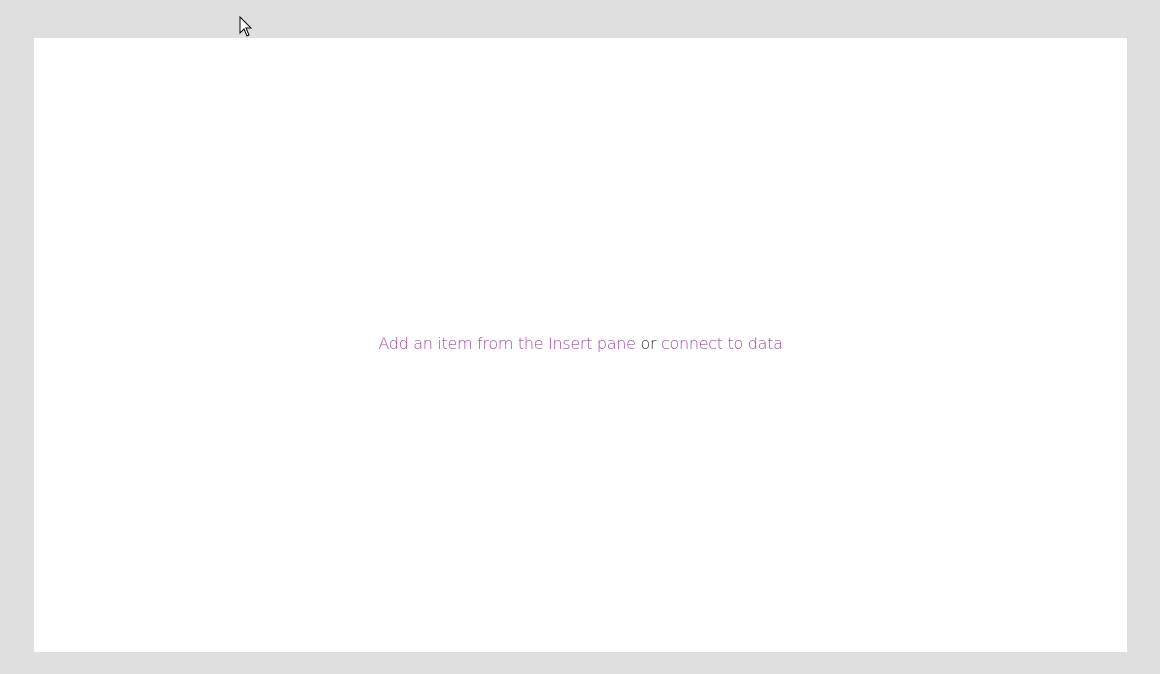 This screenshot has width=1160, height=674. I want to click on connect-to-data-link: connect to data, so click(722, 343).